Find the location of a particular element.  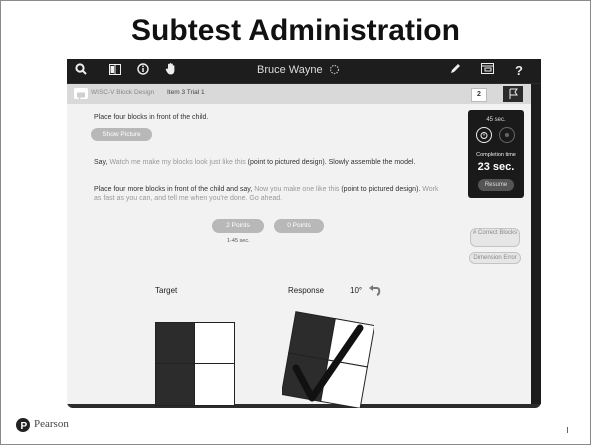

response-label: Response is located at coordinates (306, 290).